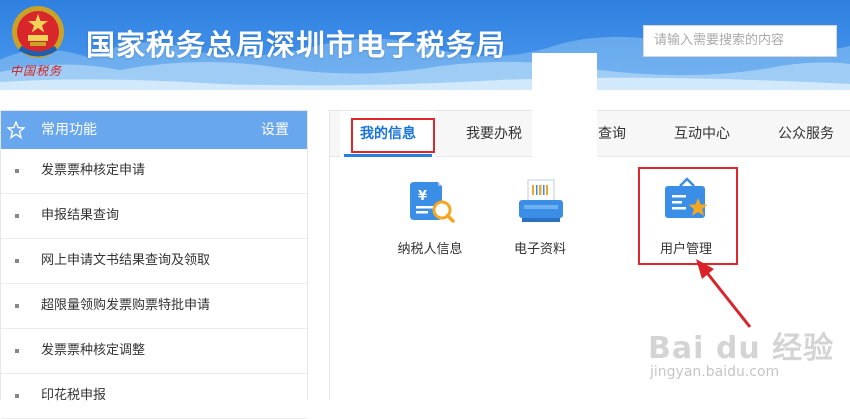 The height and width of the screenshot is (419, 850). Describe the element at coordinates (275, 130) in the screenshot. I see `settings-link: 设置` at that location.